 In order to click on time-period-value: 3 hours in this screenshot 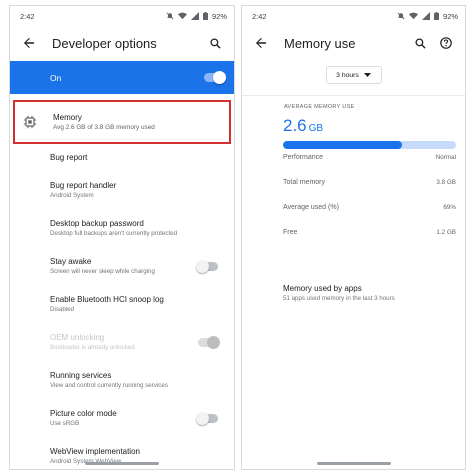, I will do `click(347, 75)`.